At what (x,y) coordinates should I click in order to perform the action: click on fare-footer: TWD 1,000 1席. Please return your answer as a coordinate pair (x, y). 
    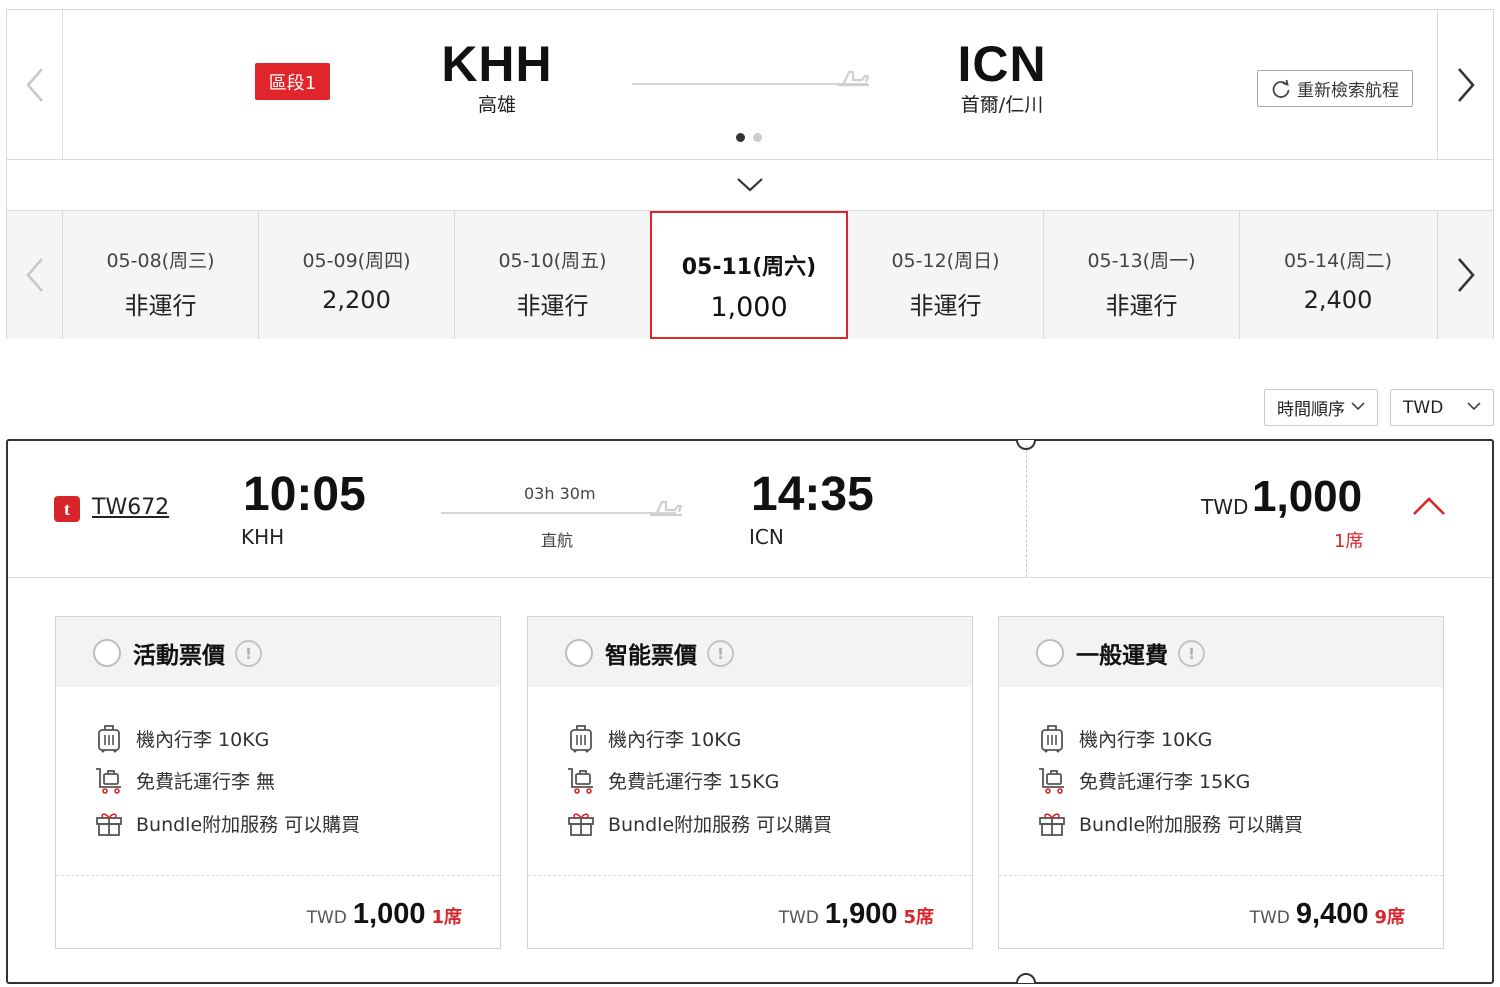
    Looking at the image, I should click on (278, 912).